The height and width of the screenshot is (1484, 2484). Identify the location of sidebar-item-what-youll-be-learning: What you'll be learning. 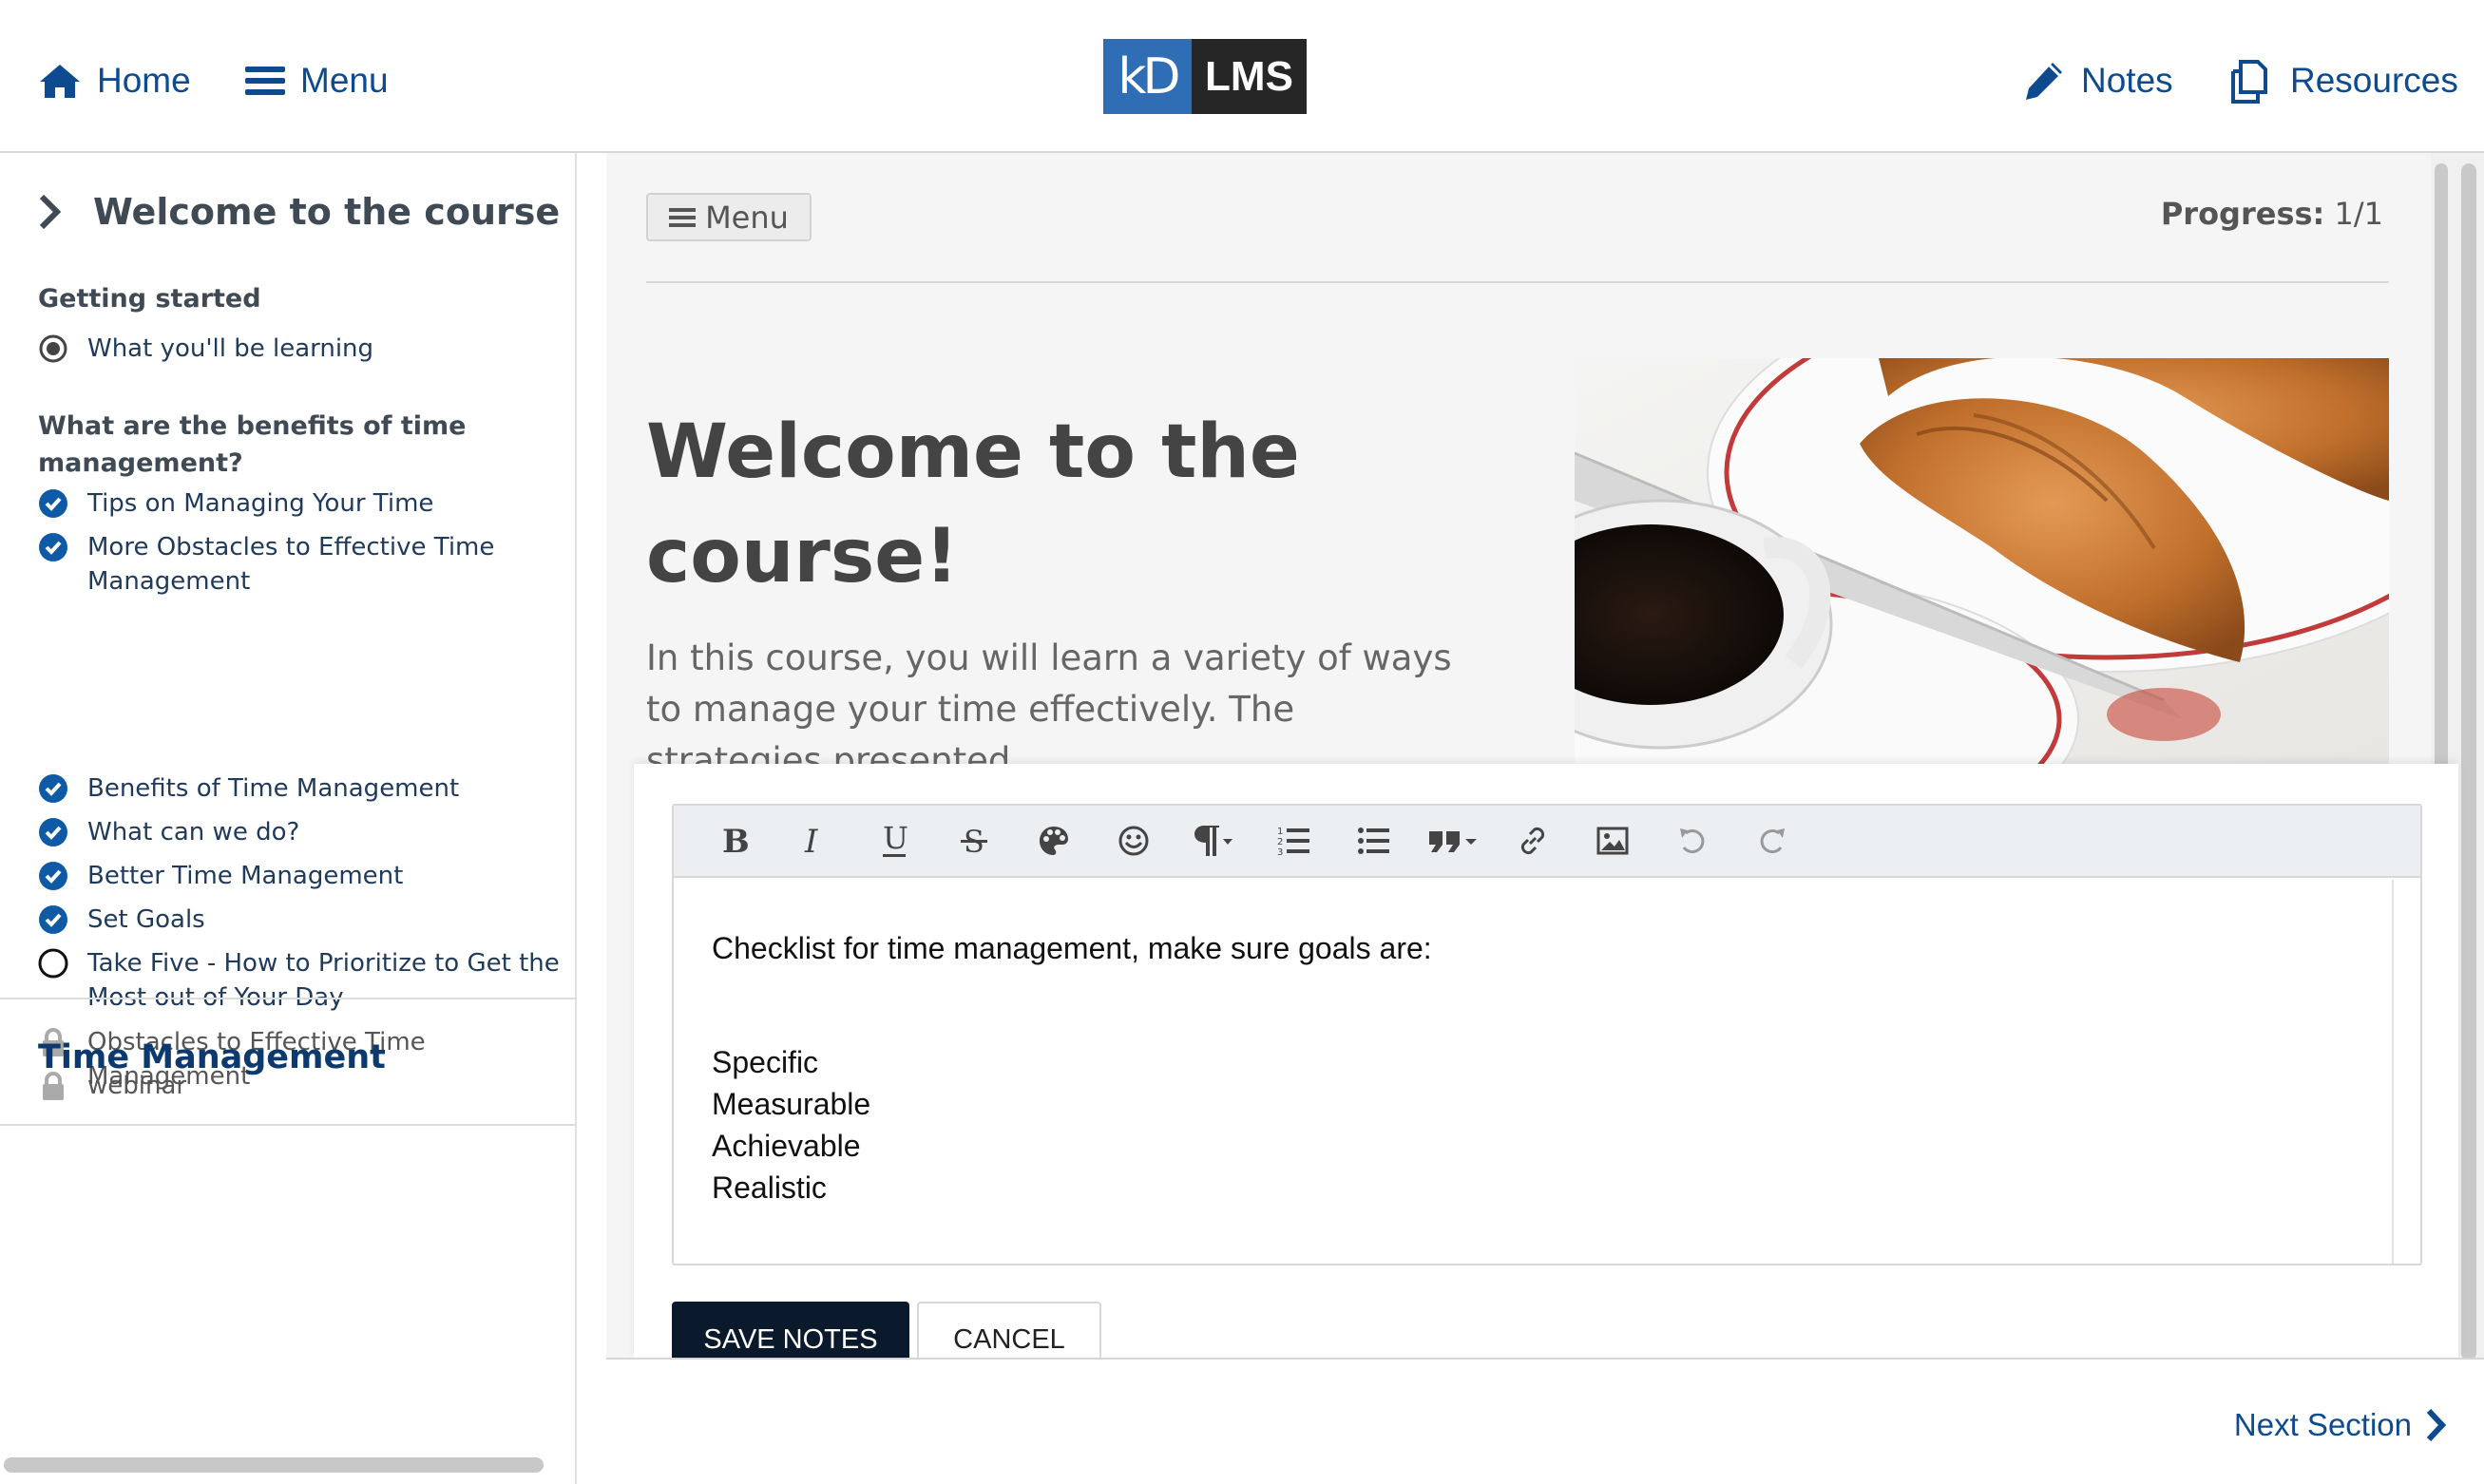
(304, 349).